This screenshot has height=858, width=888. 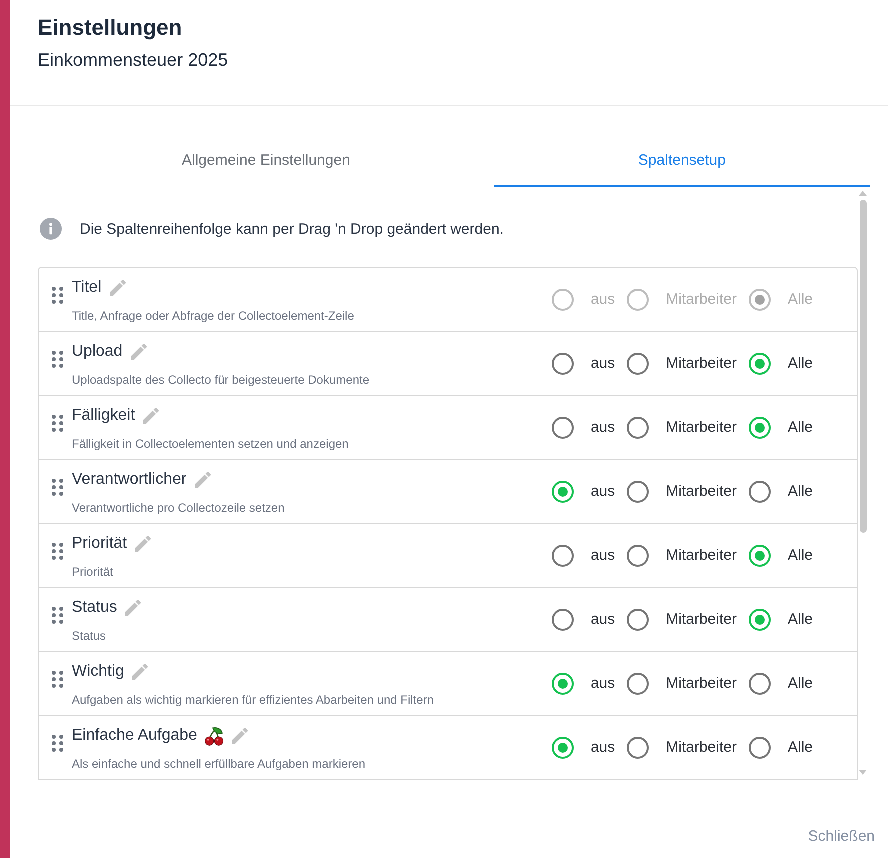 I want to click on column-description: Priorität, so click(x=93, y=572).